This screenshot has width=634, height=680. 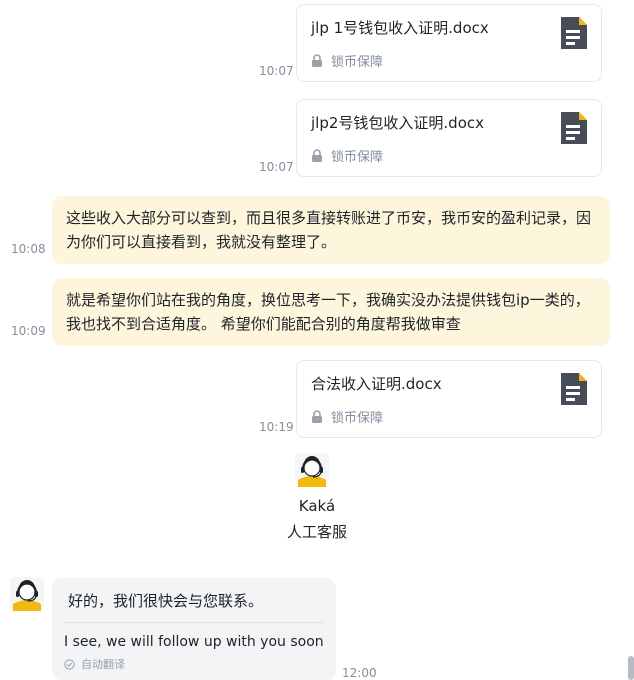 What do you see at coordinates (449, 399) in the screenshot?
I see `file-message-card: 合法收入证明.docx 锁币保障` at bounding box center [449, 399].